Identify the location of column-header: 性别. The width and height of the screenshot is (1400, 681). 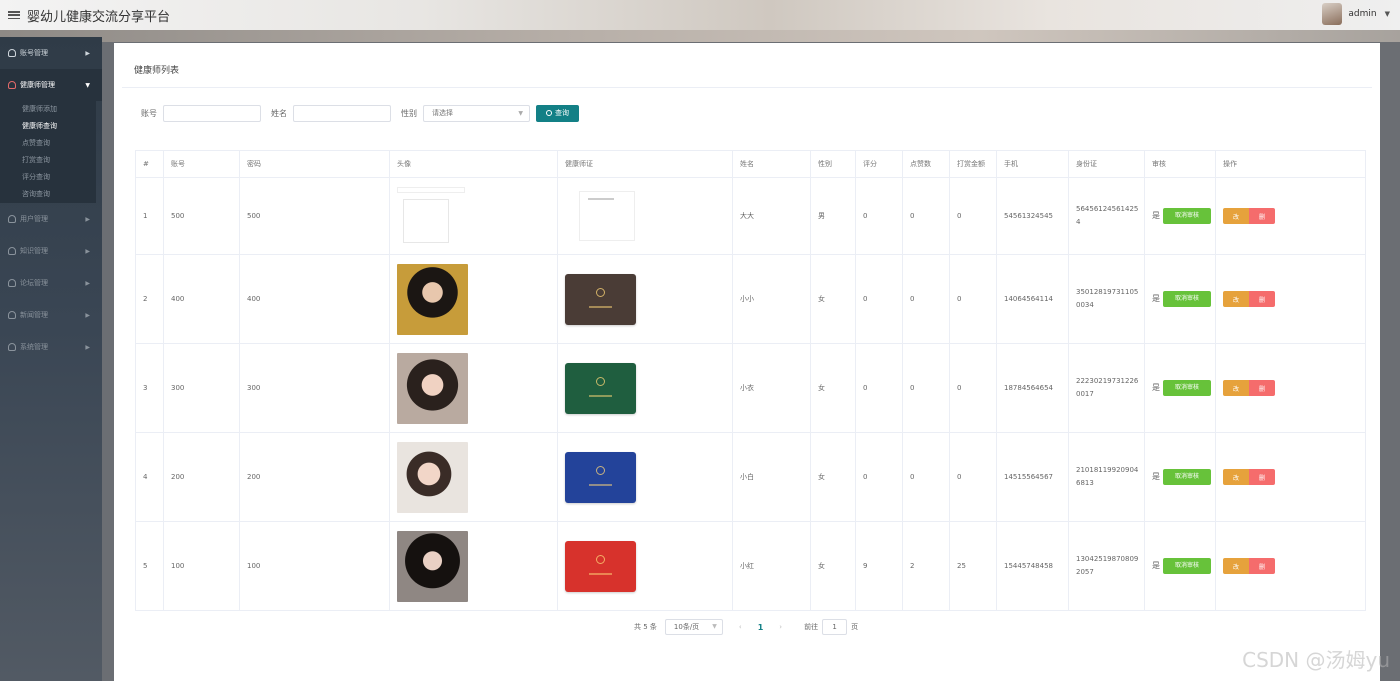
(833, 164).